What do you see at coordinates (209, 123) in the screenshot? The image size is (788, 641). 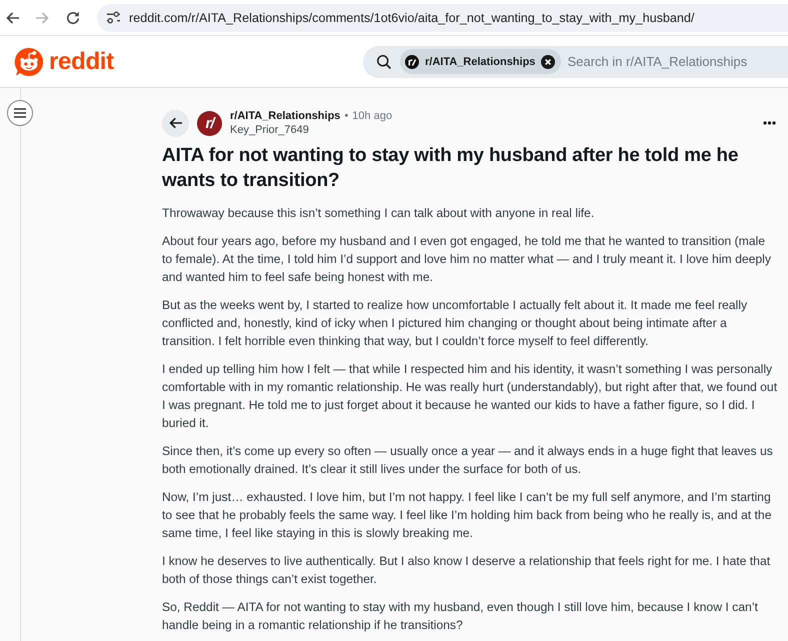 I see `community-avatar: r/` at bounding box center [209, 123].